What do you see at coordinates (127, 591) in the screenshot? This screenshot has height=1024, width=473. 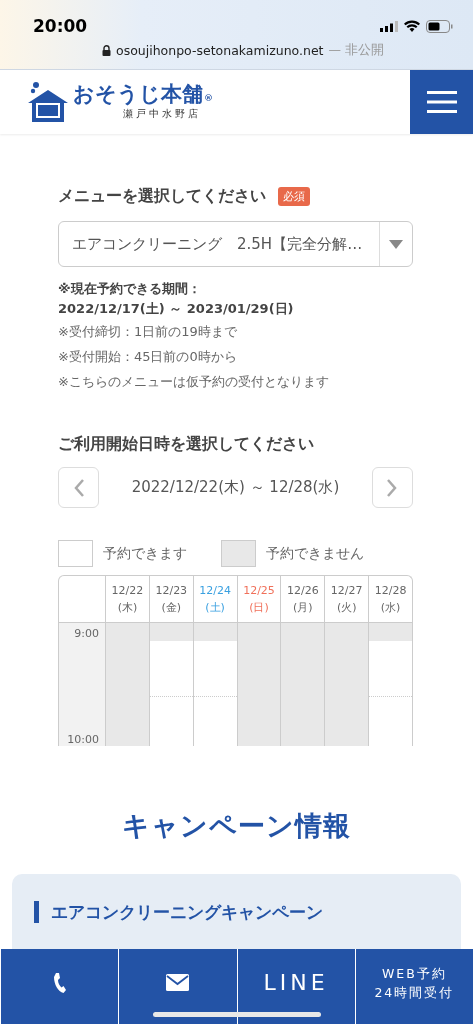 I see `day-date: 12/22` at bounding box center [127, 591].